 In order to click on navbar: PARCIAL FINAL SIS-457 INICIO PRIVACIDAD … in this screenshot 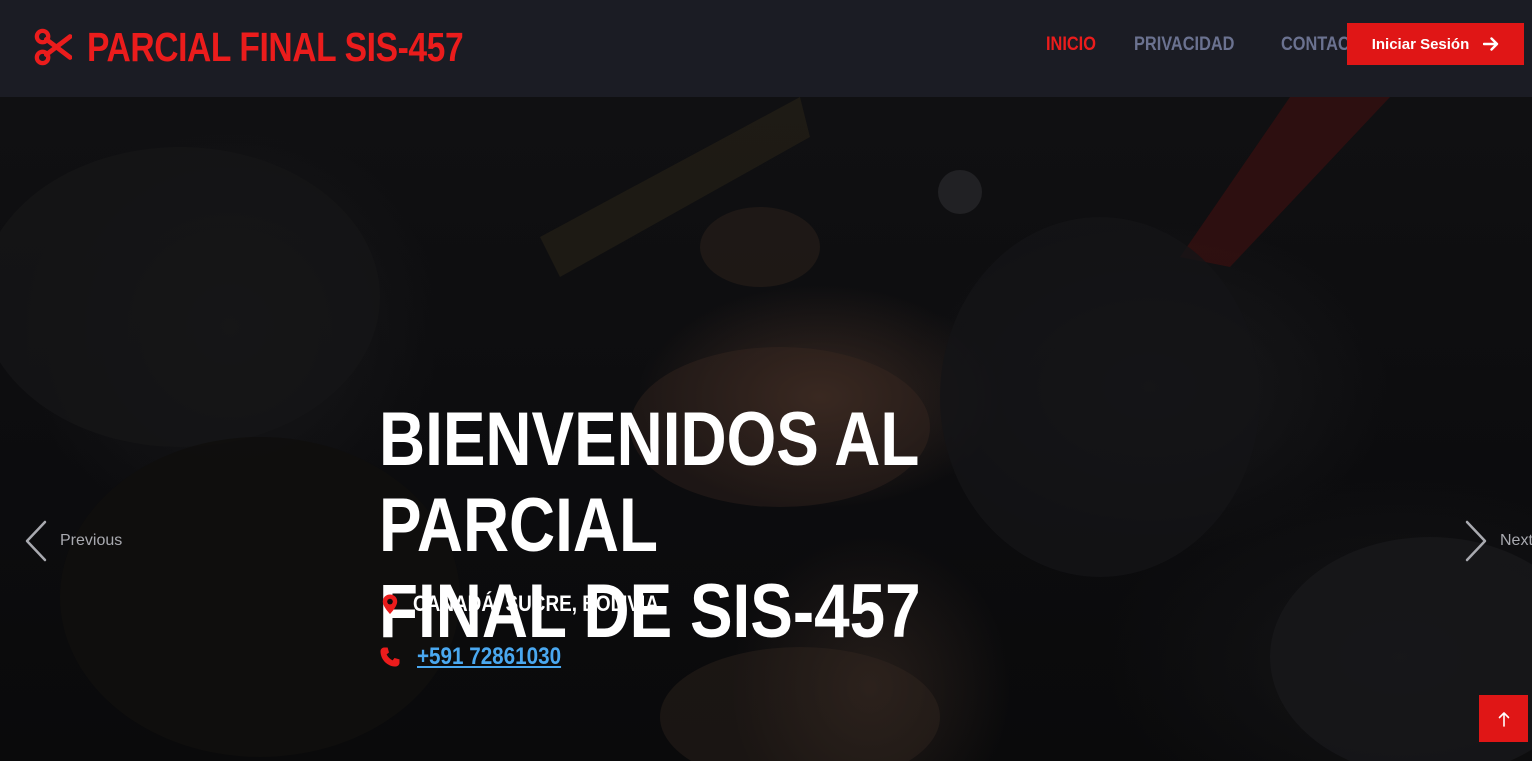, I will do `click(766, 48)`.